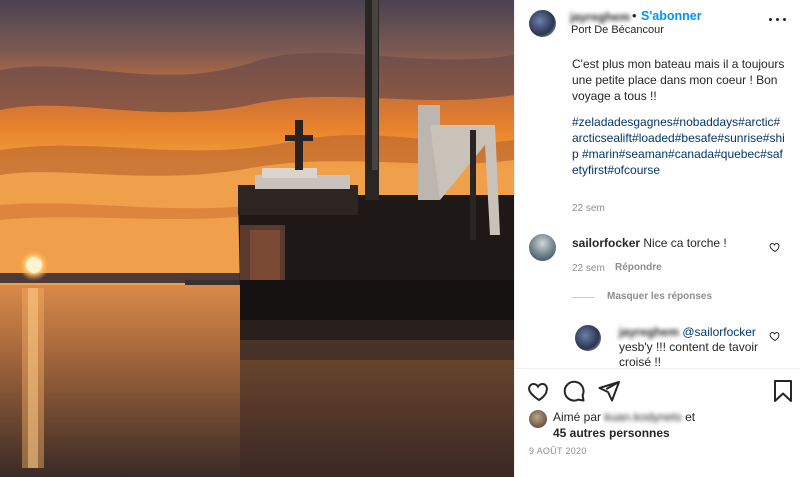 This screenshot has height=477, width=800. I want to click on heart-icon, so click(539, 391).